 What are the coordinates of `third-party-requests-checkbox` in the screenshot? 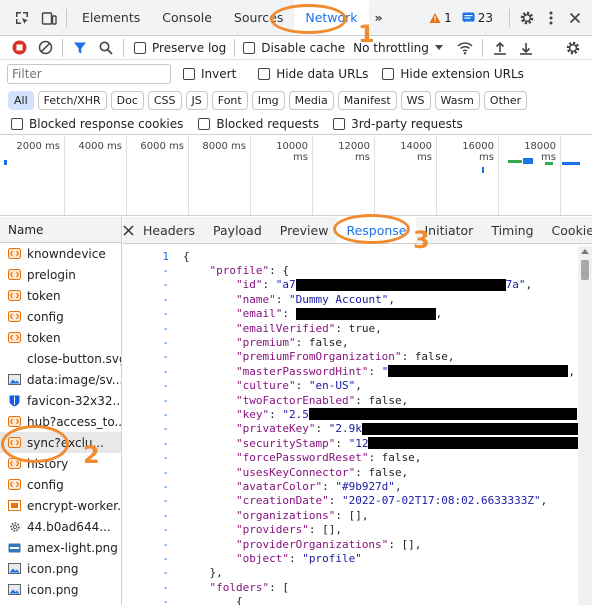 It's located at (339, 123).